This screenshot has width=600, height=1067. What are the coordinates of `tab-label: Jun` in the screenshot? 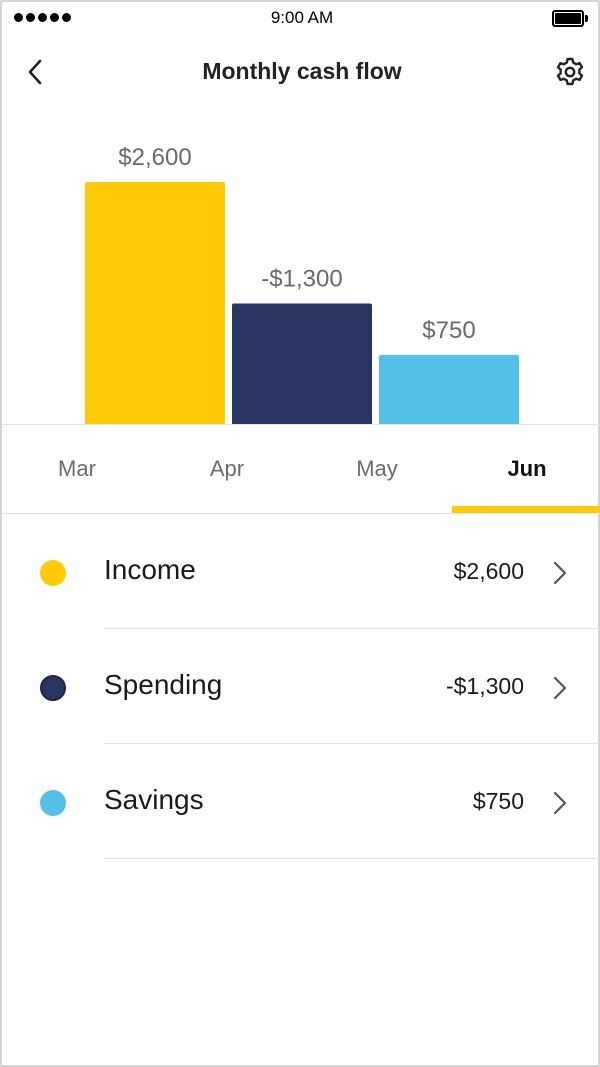 It's located at (527, 468).